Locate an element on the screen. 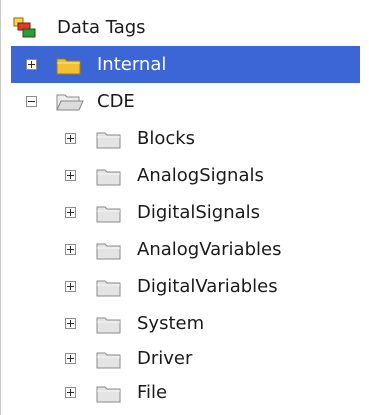 This screenshot has width=369, height=415. tree-node-blocks: Blocks is located at coordinates (185, 138).